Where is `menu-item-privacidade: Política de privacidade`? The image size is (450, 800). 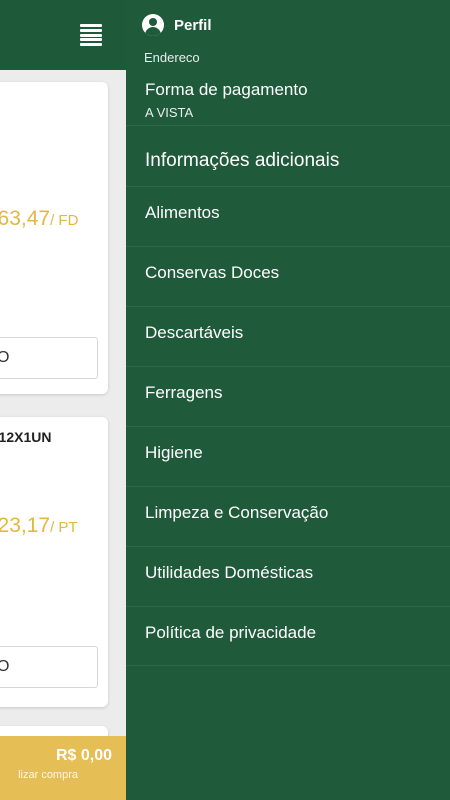
menu-item-privacidade: Política de privacidade is located at coordinates (288, 636).